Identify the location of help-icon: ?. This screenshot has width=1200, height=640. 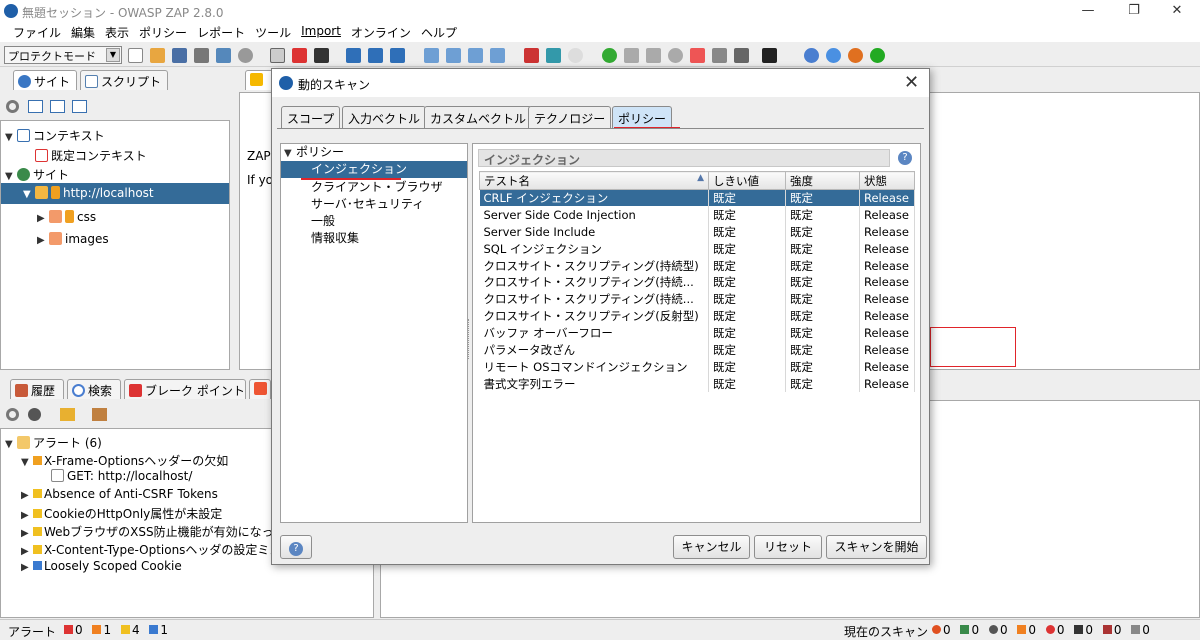
(905, 158).